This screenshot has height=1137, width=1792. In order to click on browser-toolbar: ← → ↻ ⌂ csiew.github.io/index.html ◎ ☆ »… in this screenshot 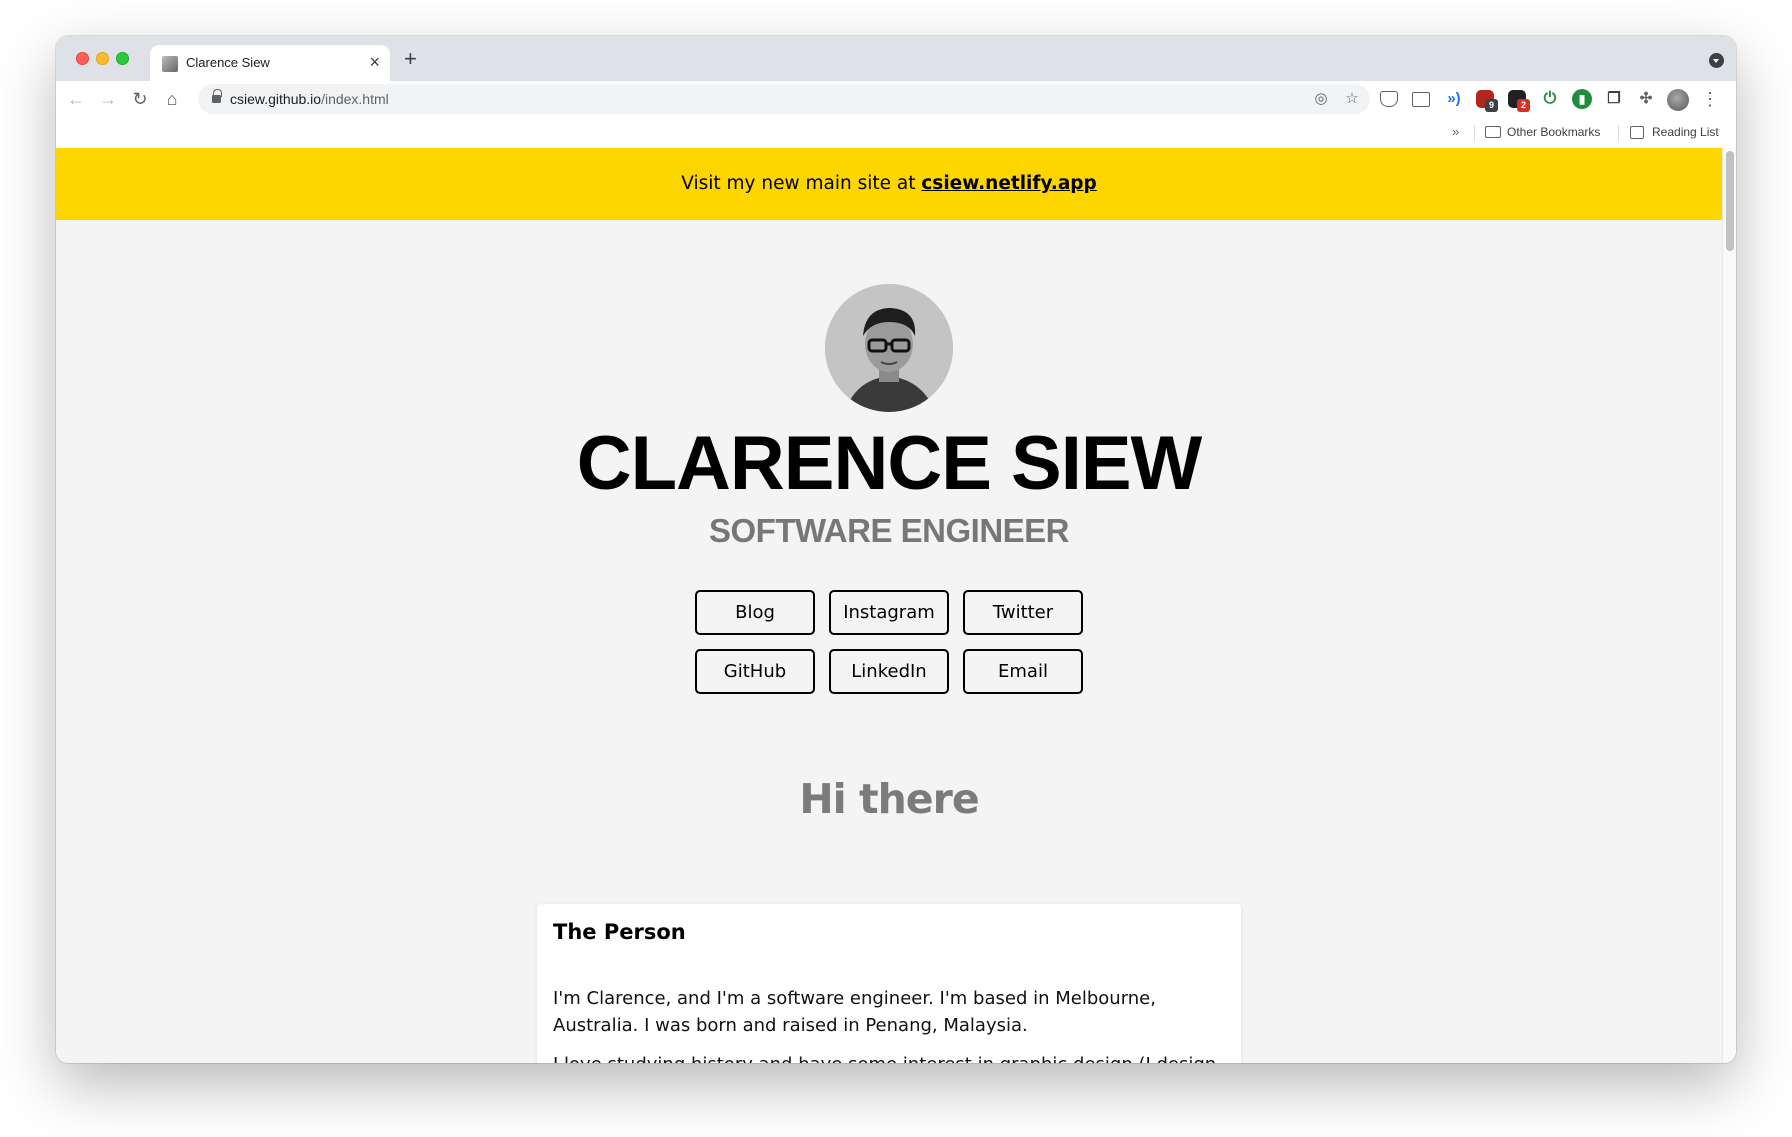, I will do `click(896, 99)`.